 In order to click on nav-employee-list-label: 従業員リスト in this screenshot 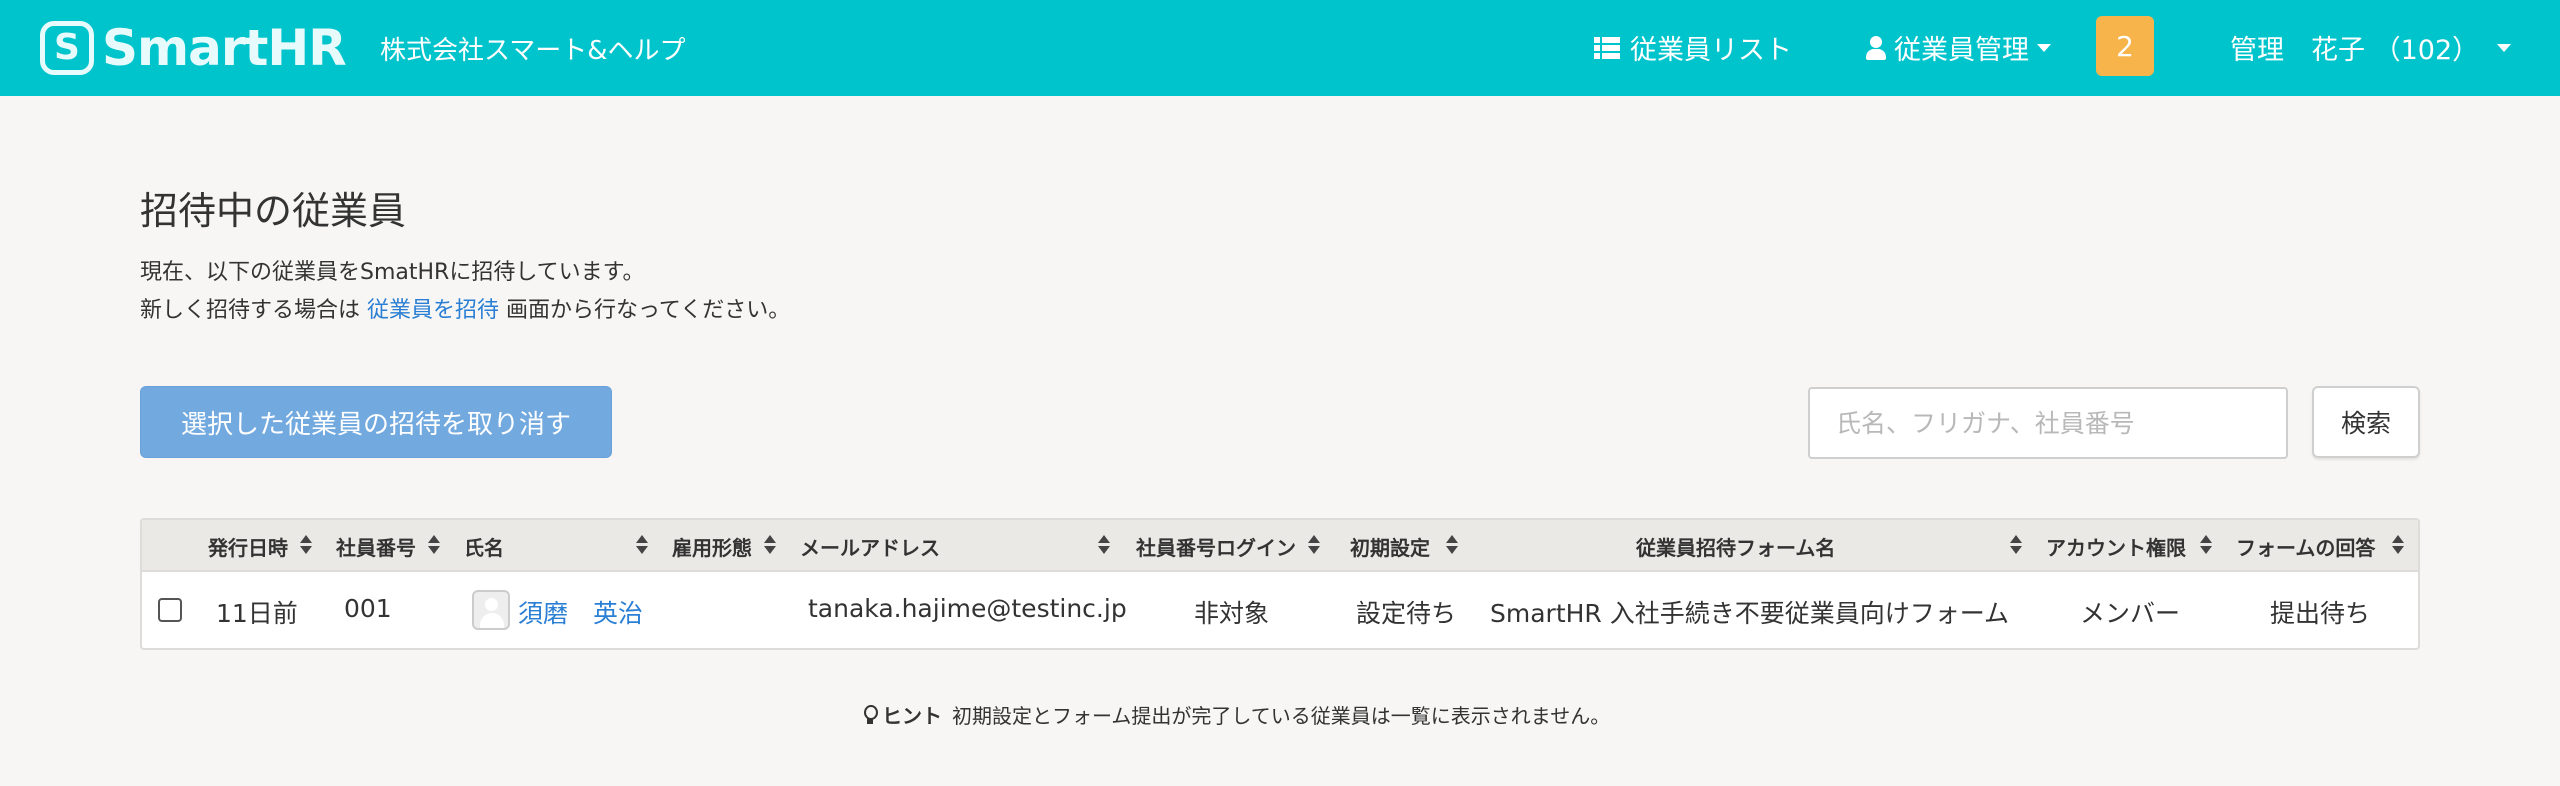, I will do `click(1711, 50)`.